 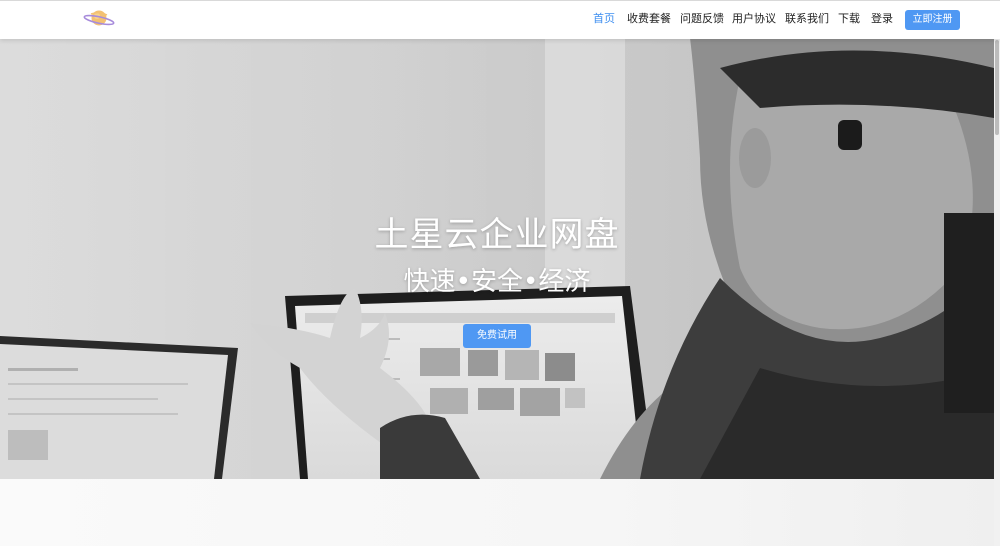 What do you see at coordinates (497, 336) in the screenshot?
I see `free-trial-button: 免费试用` at bounding box center [497, 336].